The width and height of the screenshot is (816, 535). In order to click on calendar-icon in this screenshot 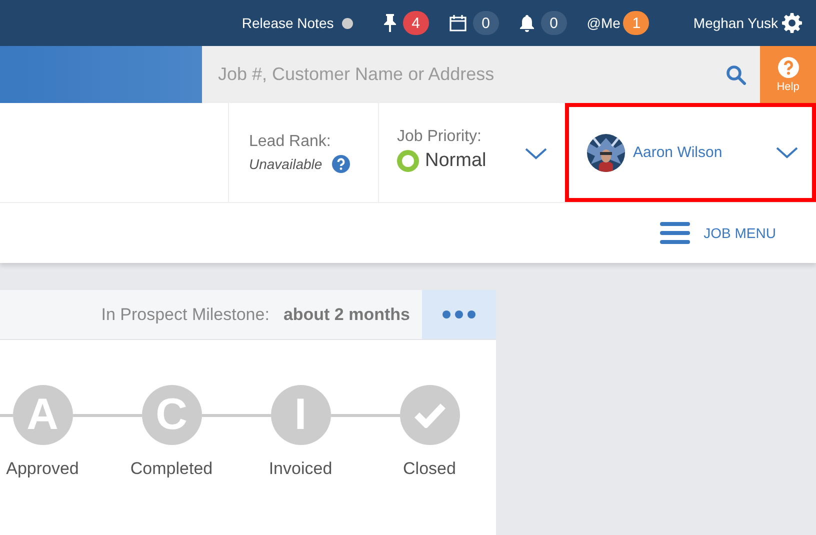, I will do `click(457, 23)`.